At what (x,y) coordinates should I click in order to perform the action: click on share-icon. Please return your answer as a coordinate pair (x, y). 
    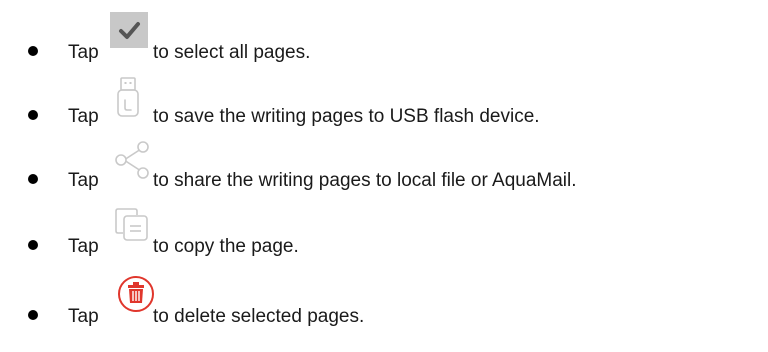
    Looking at the image, I should click on (132, 160).